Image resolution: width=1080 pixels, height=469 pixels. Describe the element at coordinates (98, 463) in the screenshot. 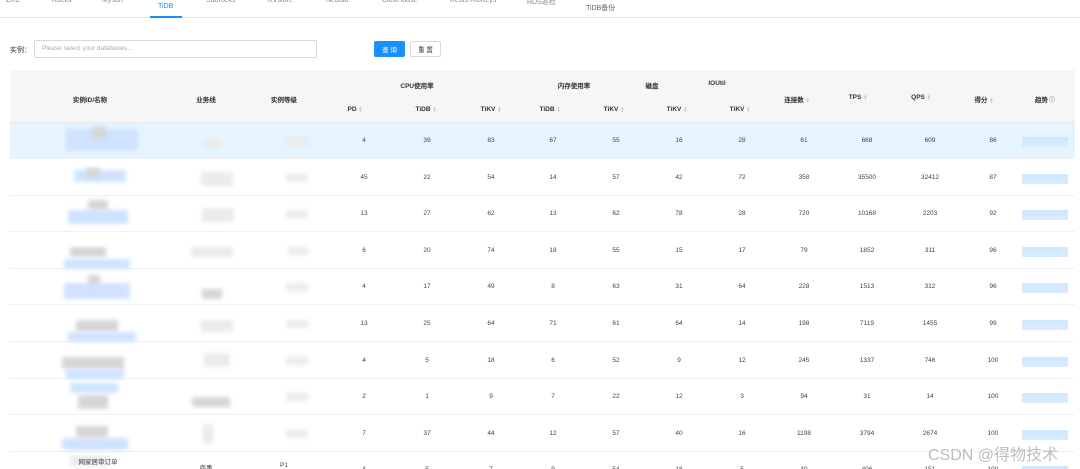

I see `cell-instance-name: 网家居审订单` at that location.